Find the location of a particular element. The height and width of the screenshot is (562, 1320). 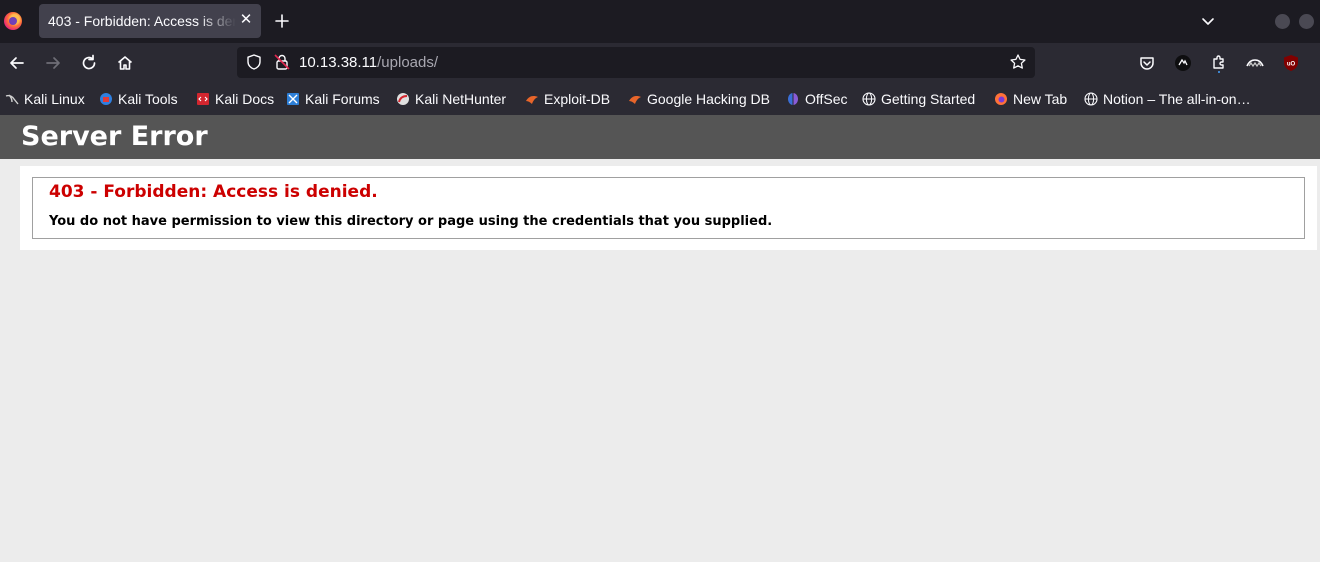

extension-wappalyzer-icon is located at coordinates (1255, 63).